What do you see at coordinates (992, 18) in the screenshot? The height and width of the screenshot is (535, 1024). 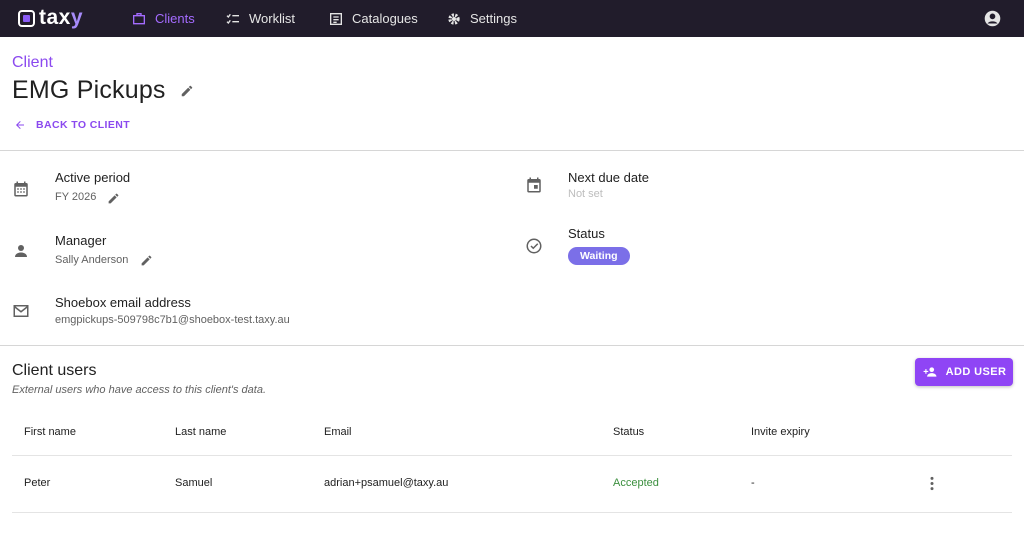 I see `account-circle-icon` at bounding box center [992, 18].